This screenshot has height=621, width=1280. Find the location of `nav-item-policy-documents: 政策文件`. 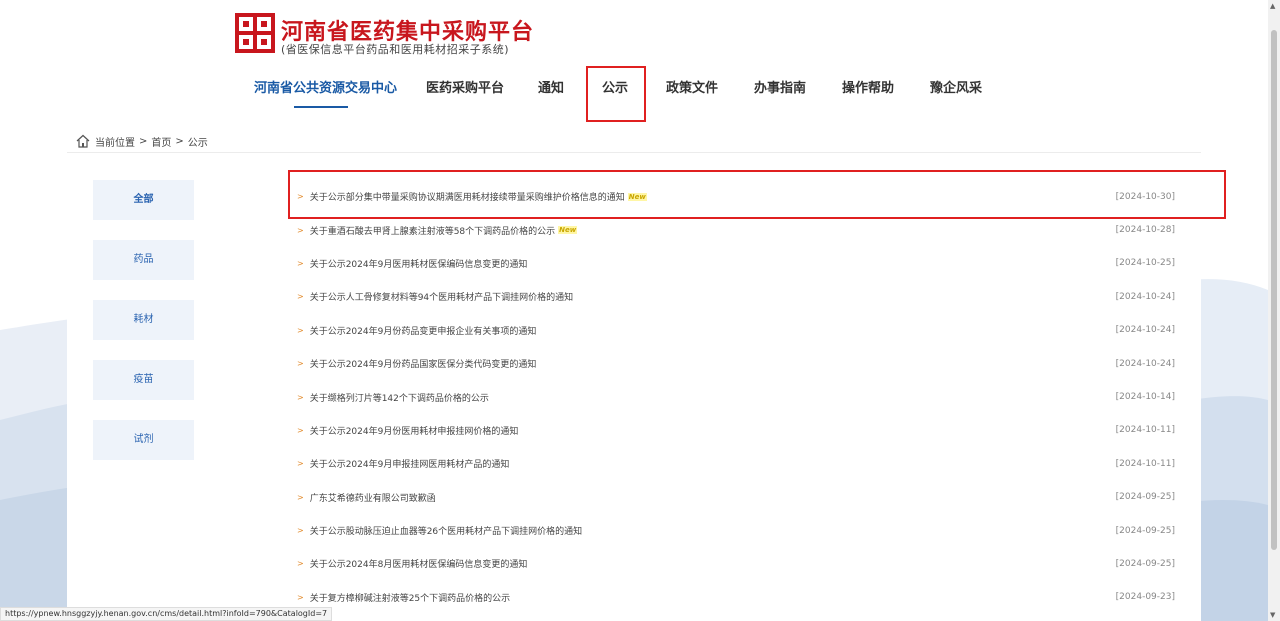

nav-item-policy-documents: 政策文件 is located at coordinates (692, 94).